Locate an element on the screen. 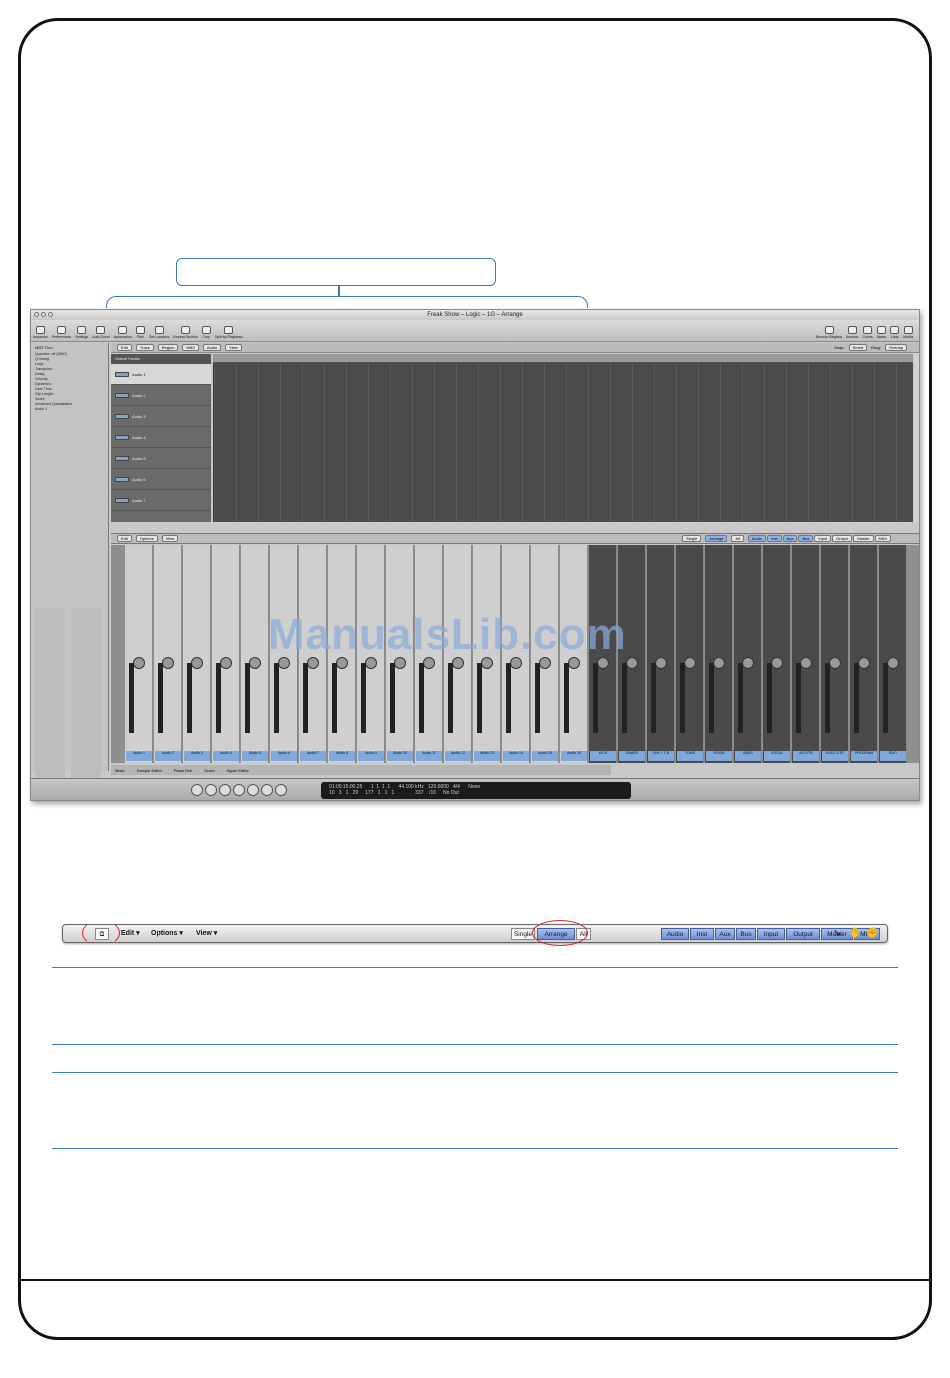 The width and height of the screenshot is (950, 1378). menu-audio: Audio is located at coordinates (212, 347).